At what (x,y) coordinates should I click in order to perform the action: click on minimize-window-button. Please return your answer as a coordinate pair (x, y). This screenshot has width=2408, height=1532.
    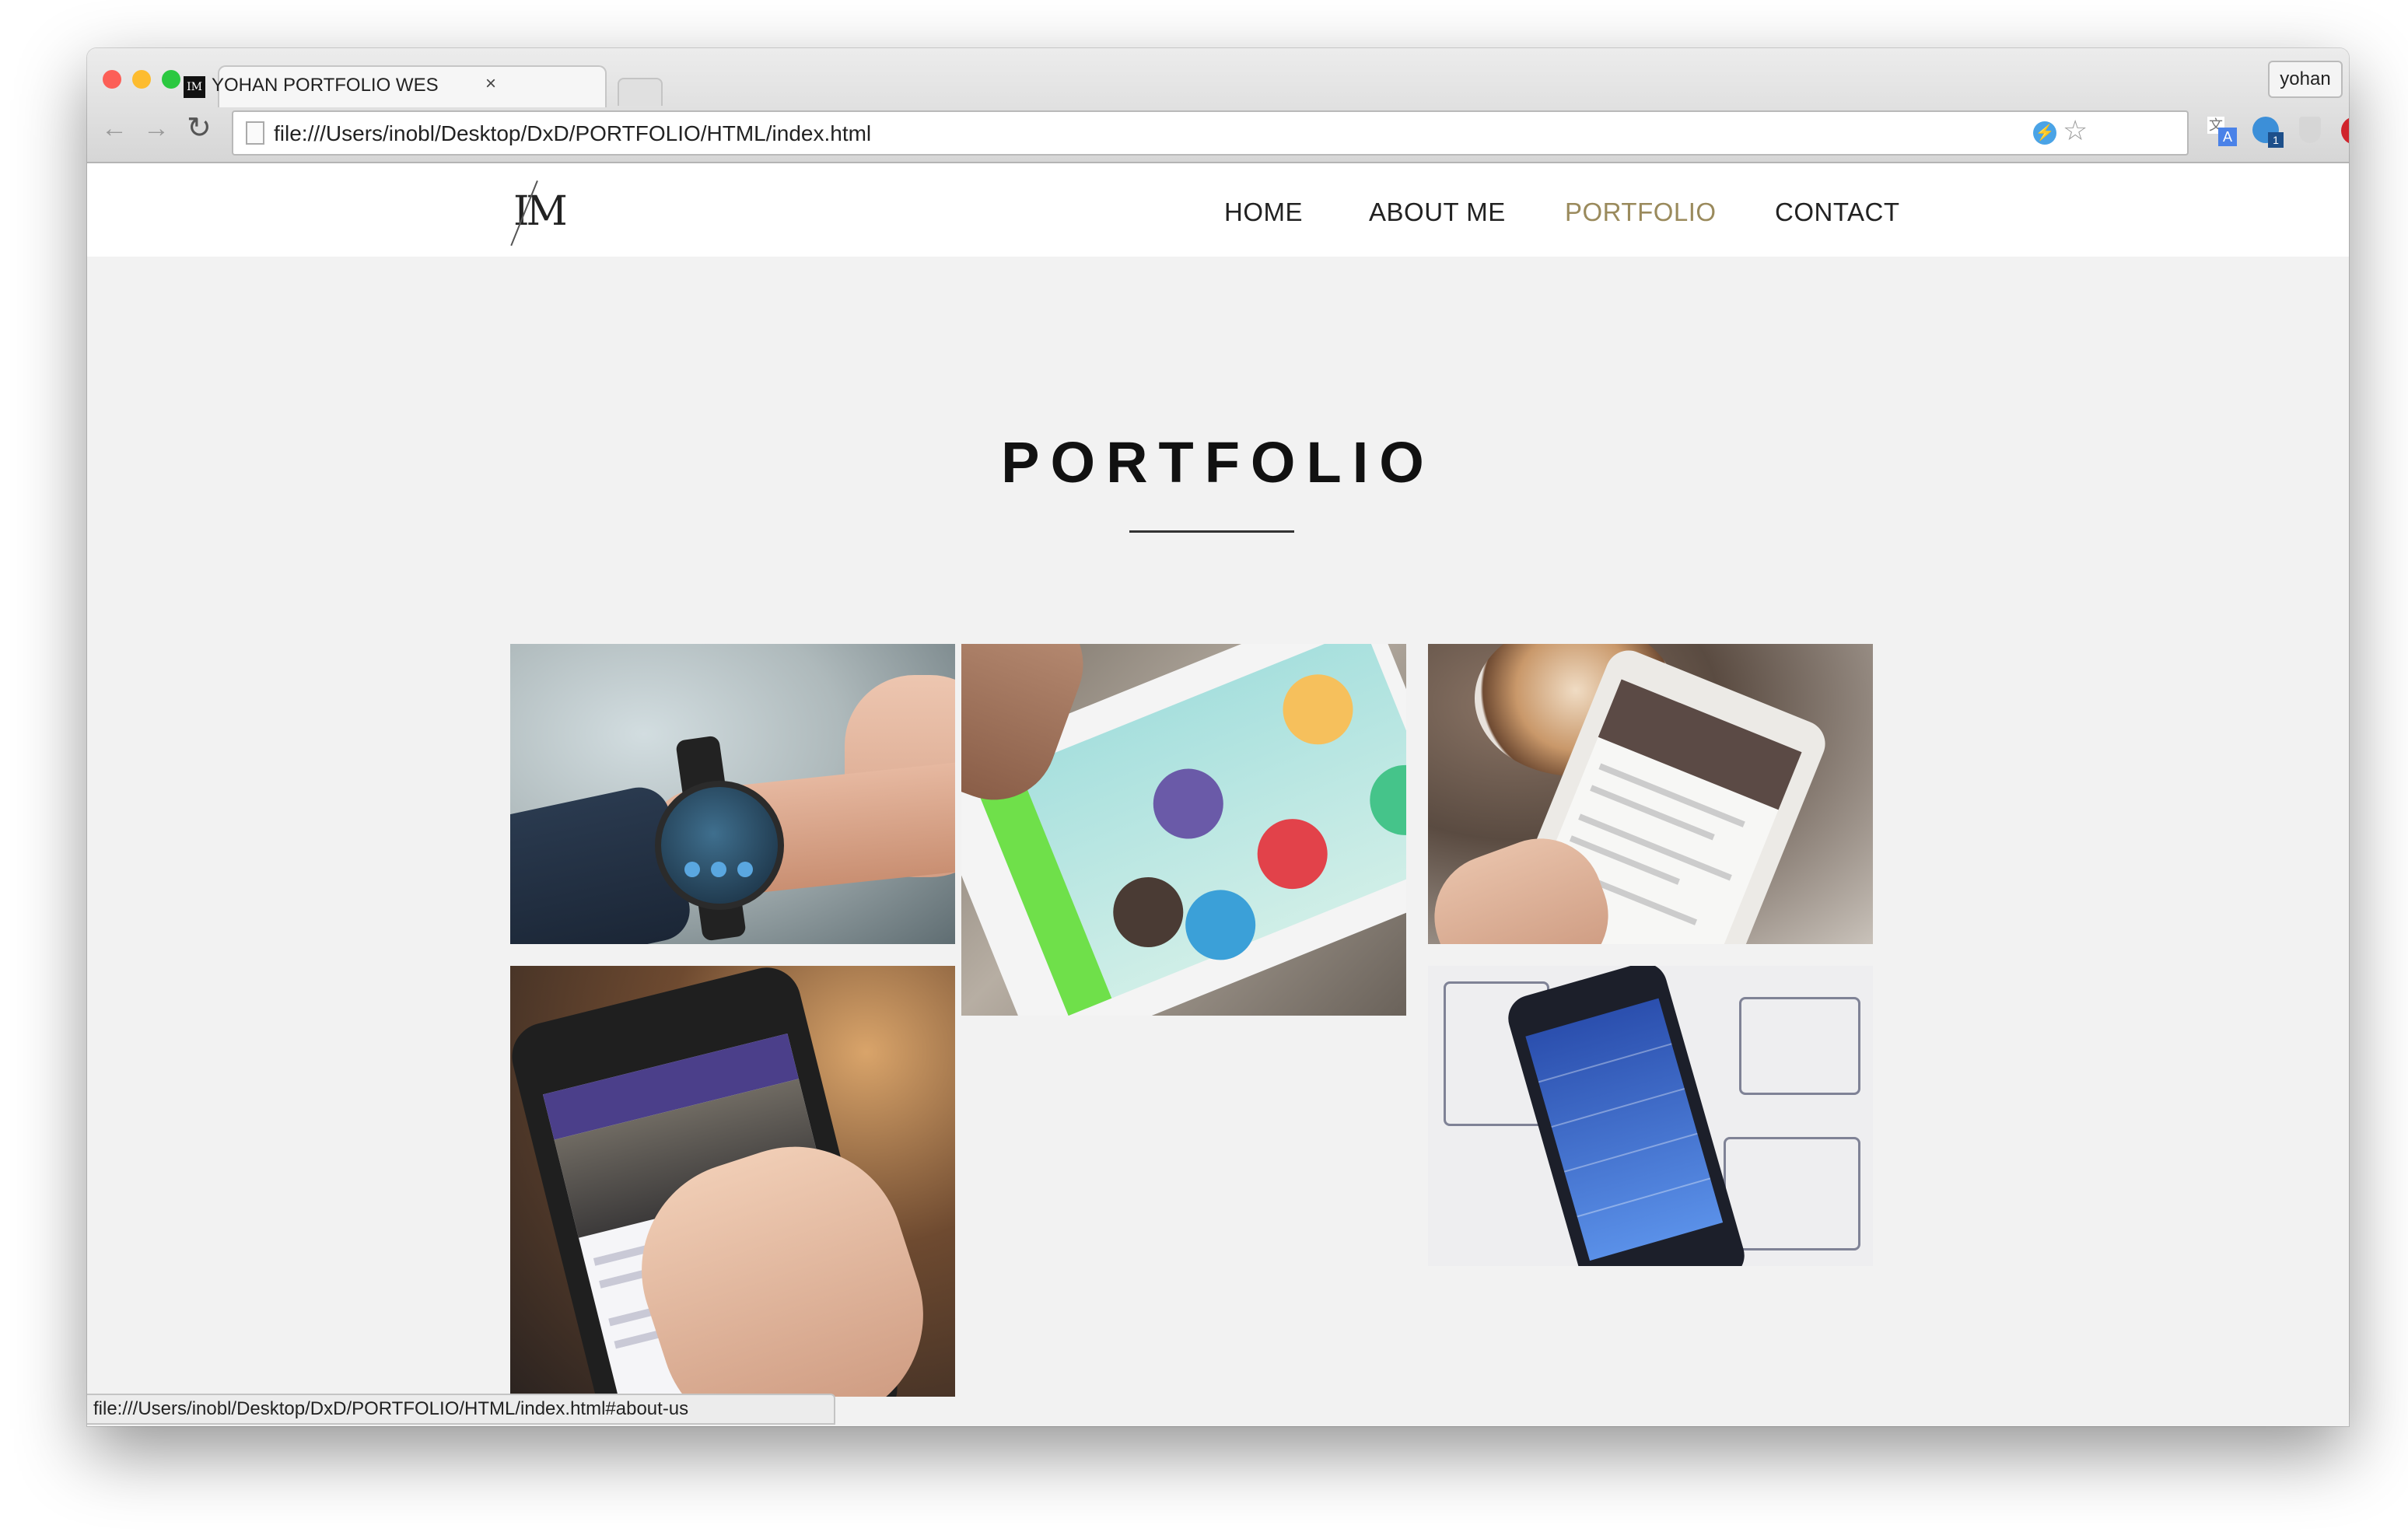
    Looking at the image, I should click on (142, 79).